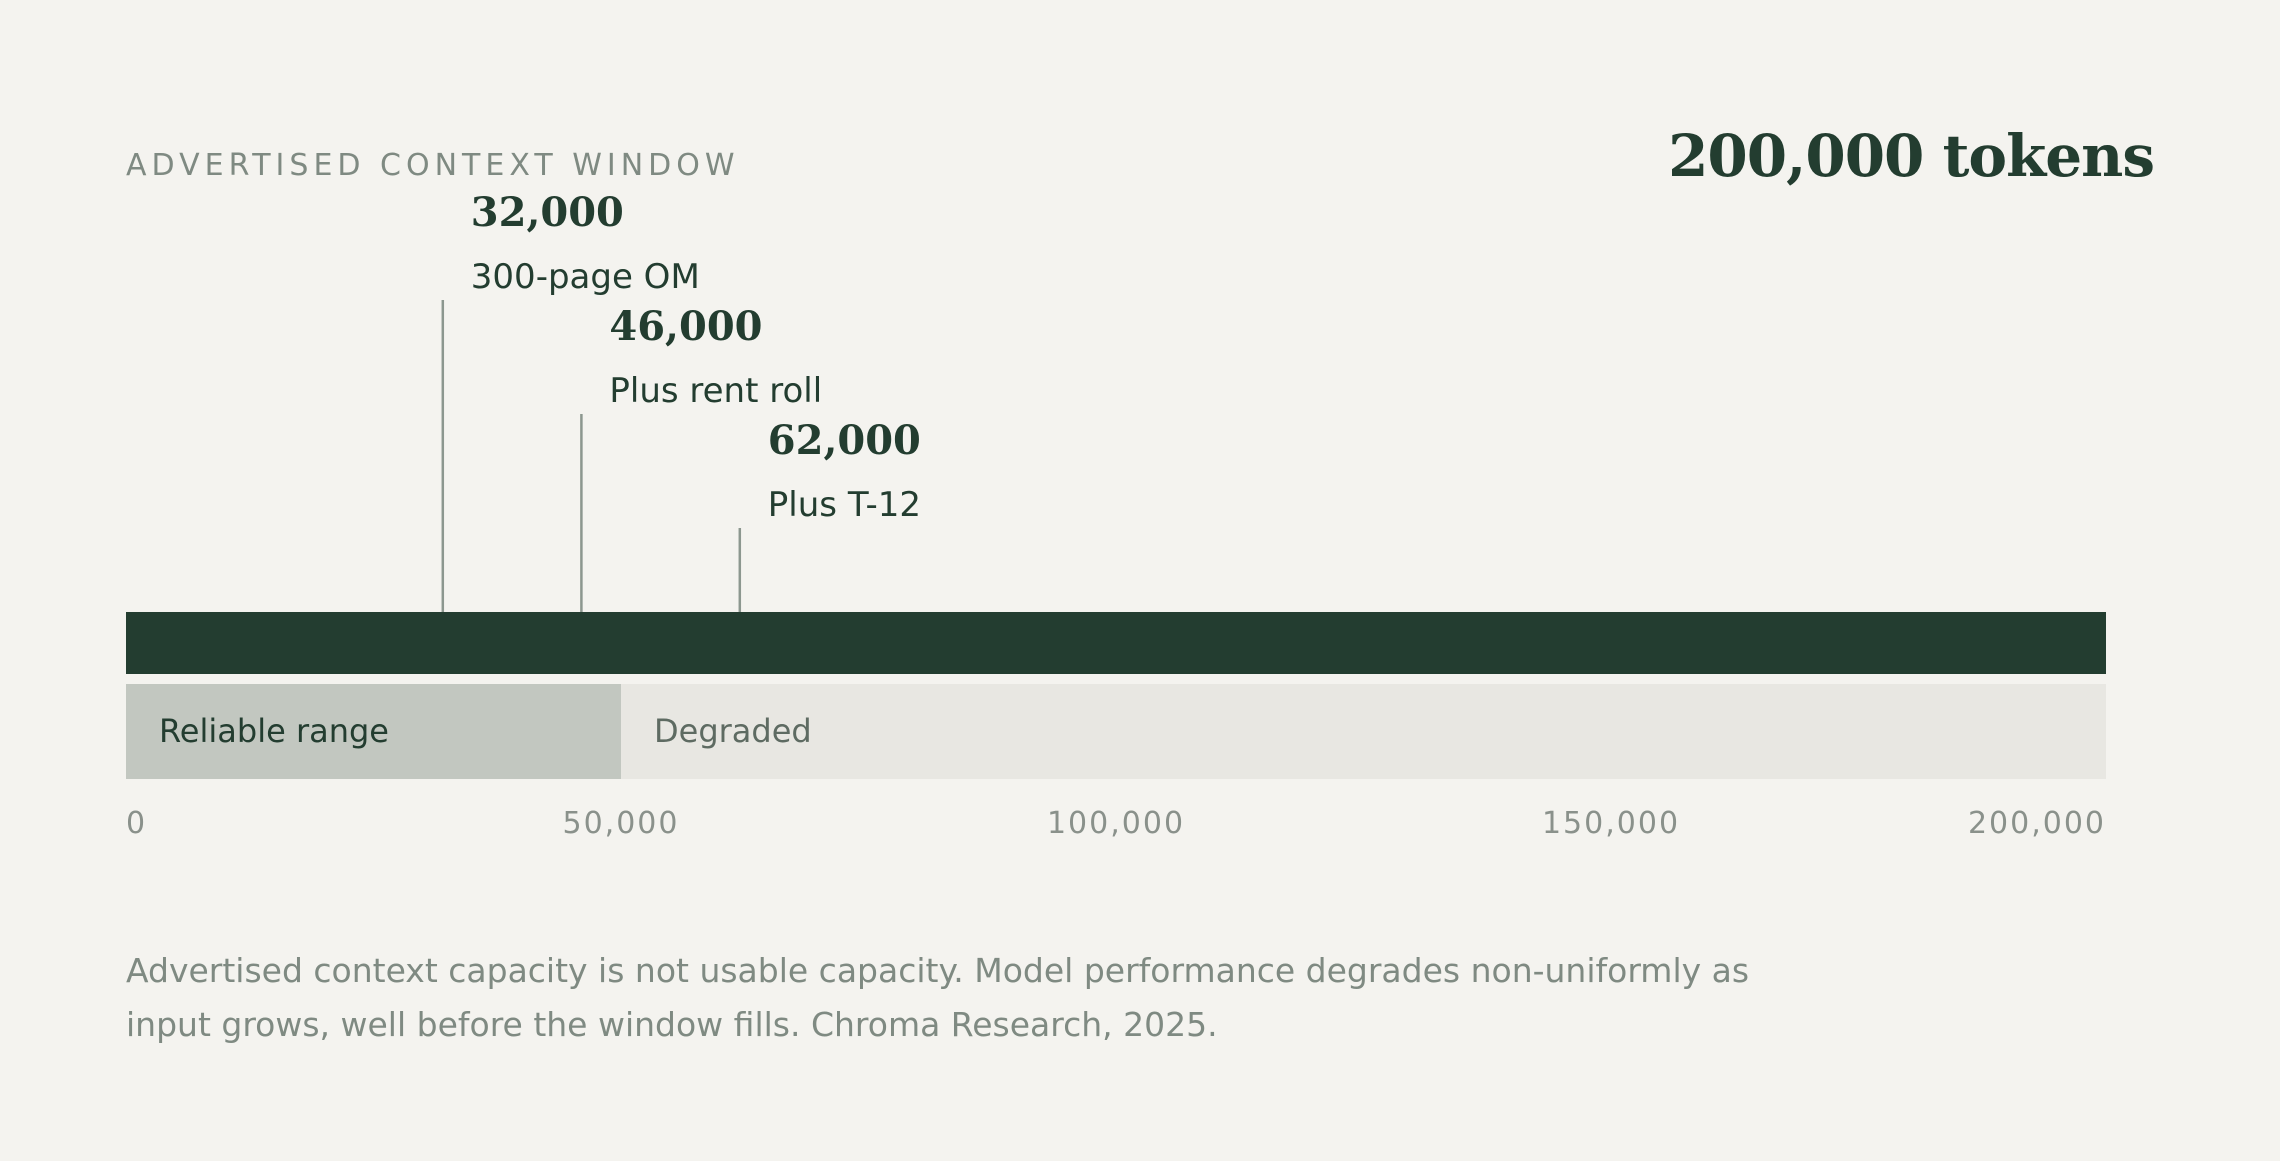 The width and height of the screenshot is (2280, 1161). I want to click on axis-tick-label: 50,000, so click(621, 823).